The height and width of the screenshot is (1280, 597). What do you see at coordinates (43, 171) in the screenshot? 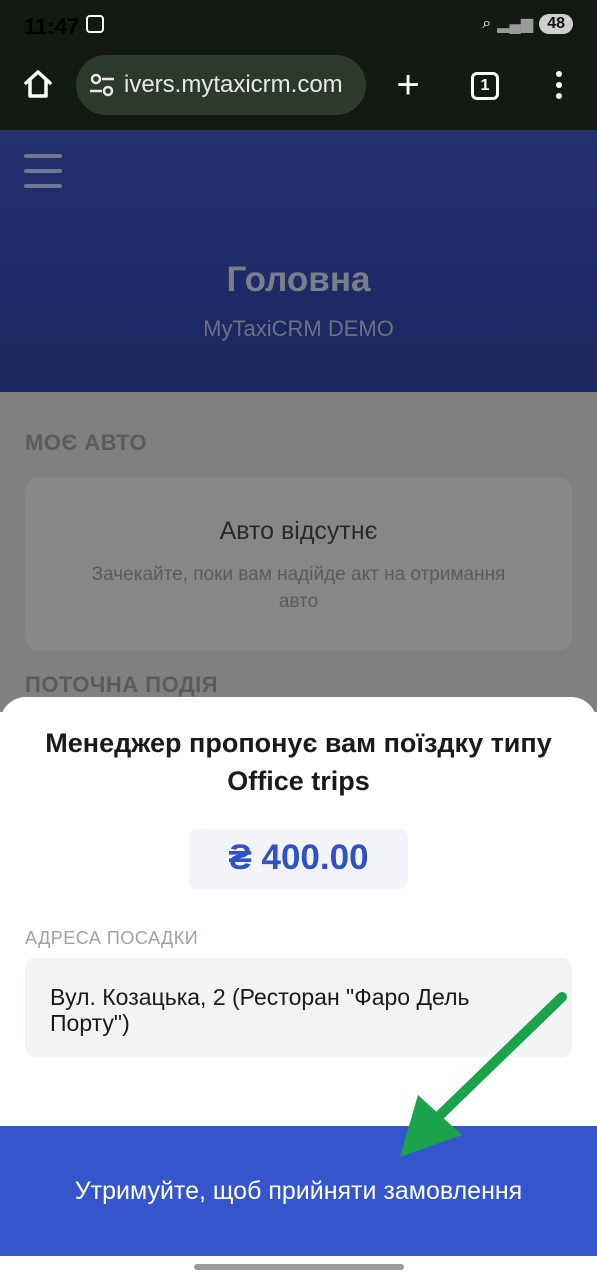
I see `hamburger-menu-icon` at bounding box center [43, 171].